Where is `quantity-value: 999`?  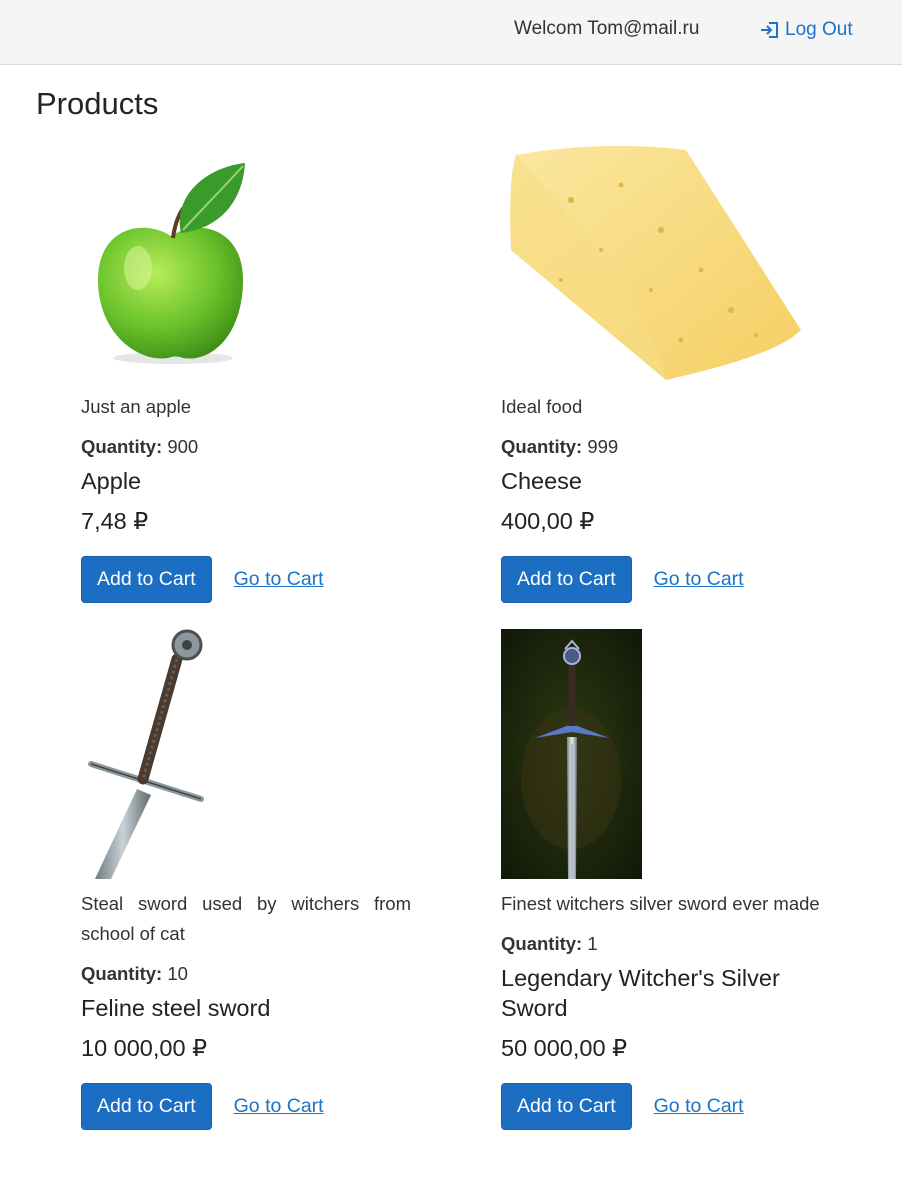
quantity-value: 999 is located at coordinates (603, 446).